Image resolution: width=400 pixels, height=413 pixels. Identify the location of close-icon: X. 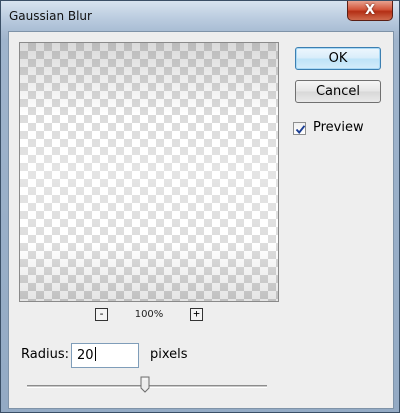
(370, 10).